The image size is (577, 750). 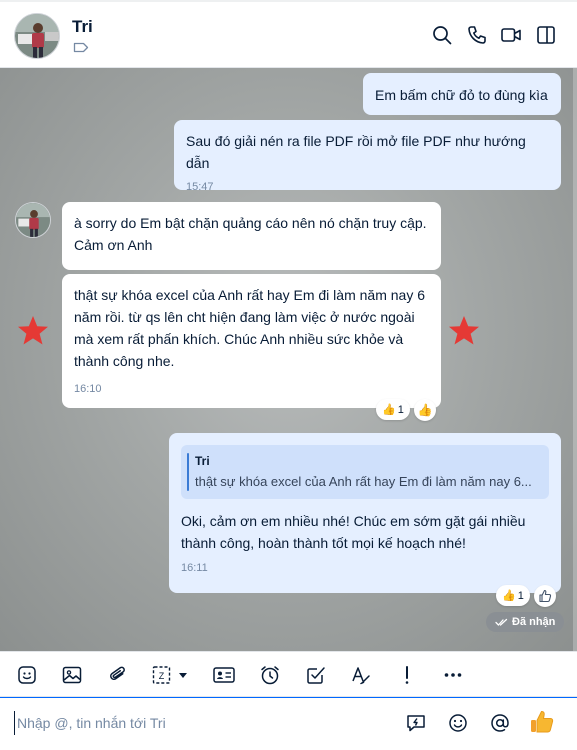 I want to click on attachment-icon, so click(x=118, y=675).